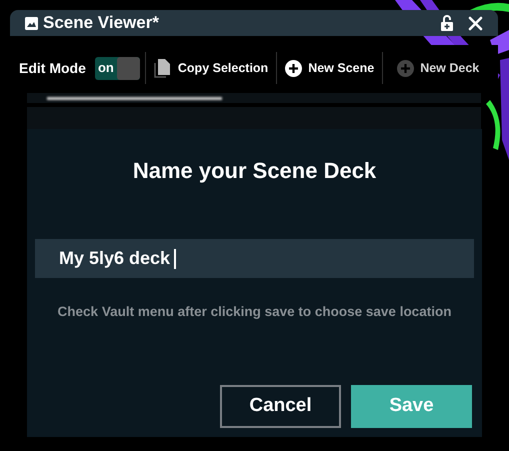  What do you see at coordinates (175, 258) in the screenshot?
I see `text-cursor` at bounding box center [175, 258].